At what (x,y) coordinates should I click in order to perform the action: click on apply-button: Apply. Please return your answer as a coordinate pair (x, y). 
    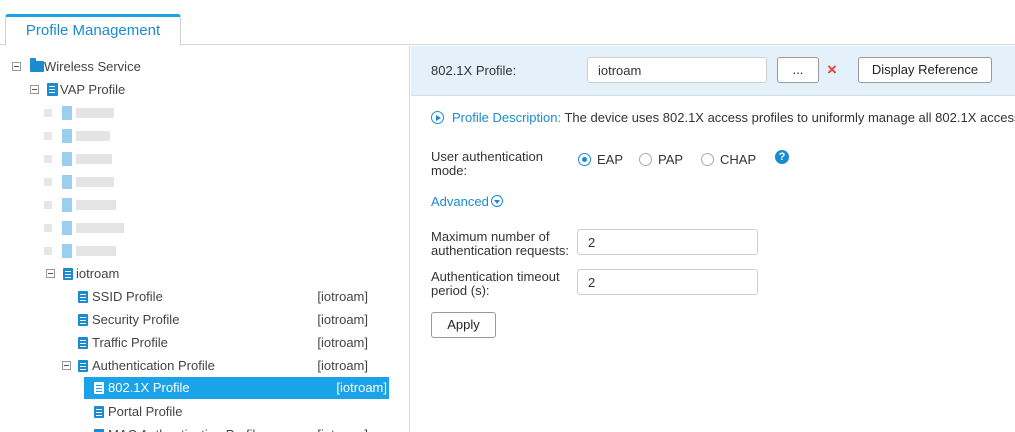
    Looking at the image, I should click on (463, 325).